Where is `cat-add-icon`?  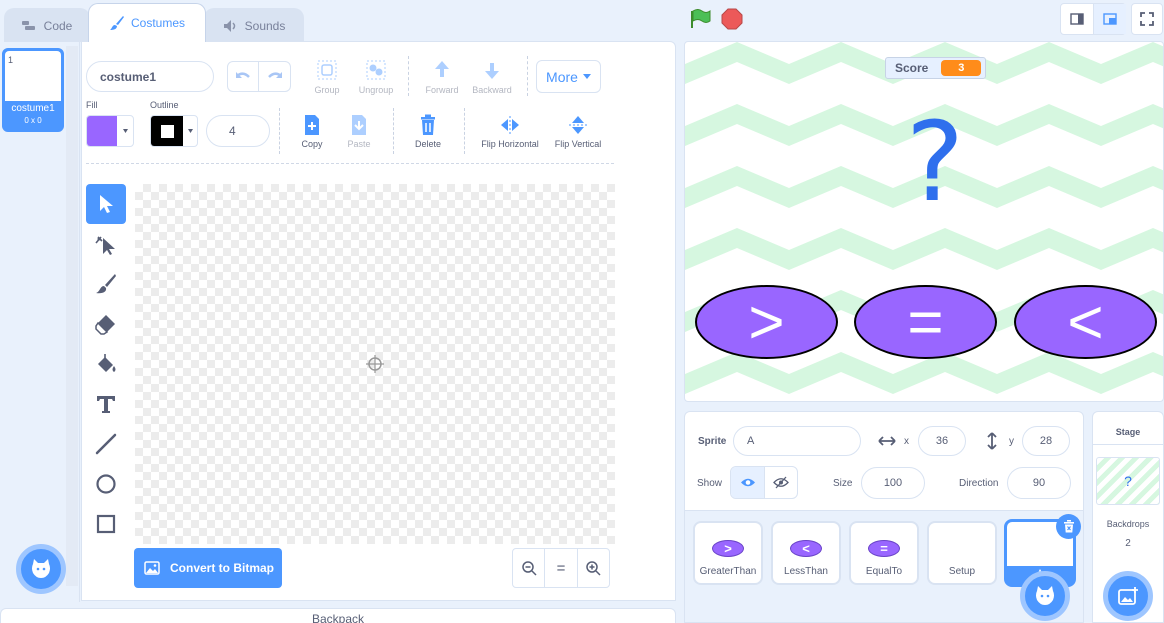 cat-add-icon is located at coordinates (1045, 595).